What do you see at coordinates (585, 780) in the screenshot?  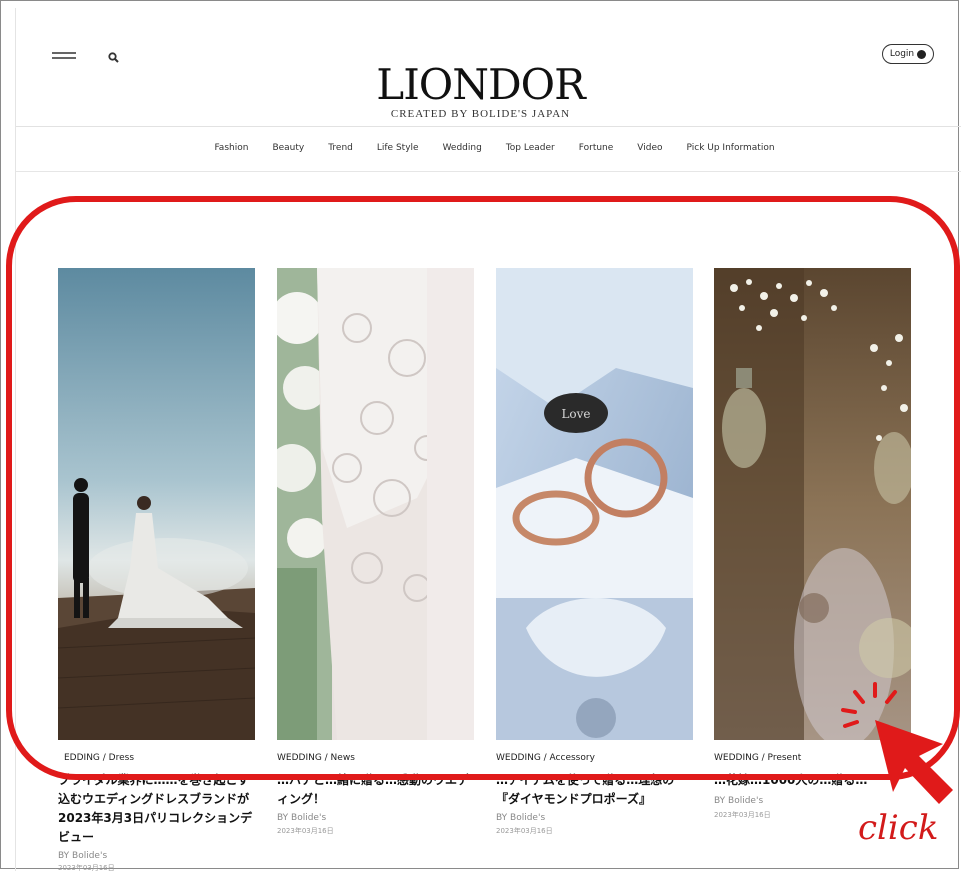 I see `article-title-line: …アイテムを使って贈る…理想の` at bounding box center [585, 780].